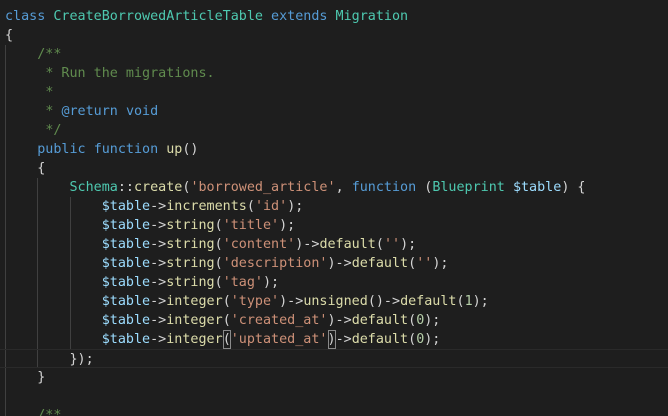  I want to click on token-str: 'tag', so click(242, 282).